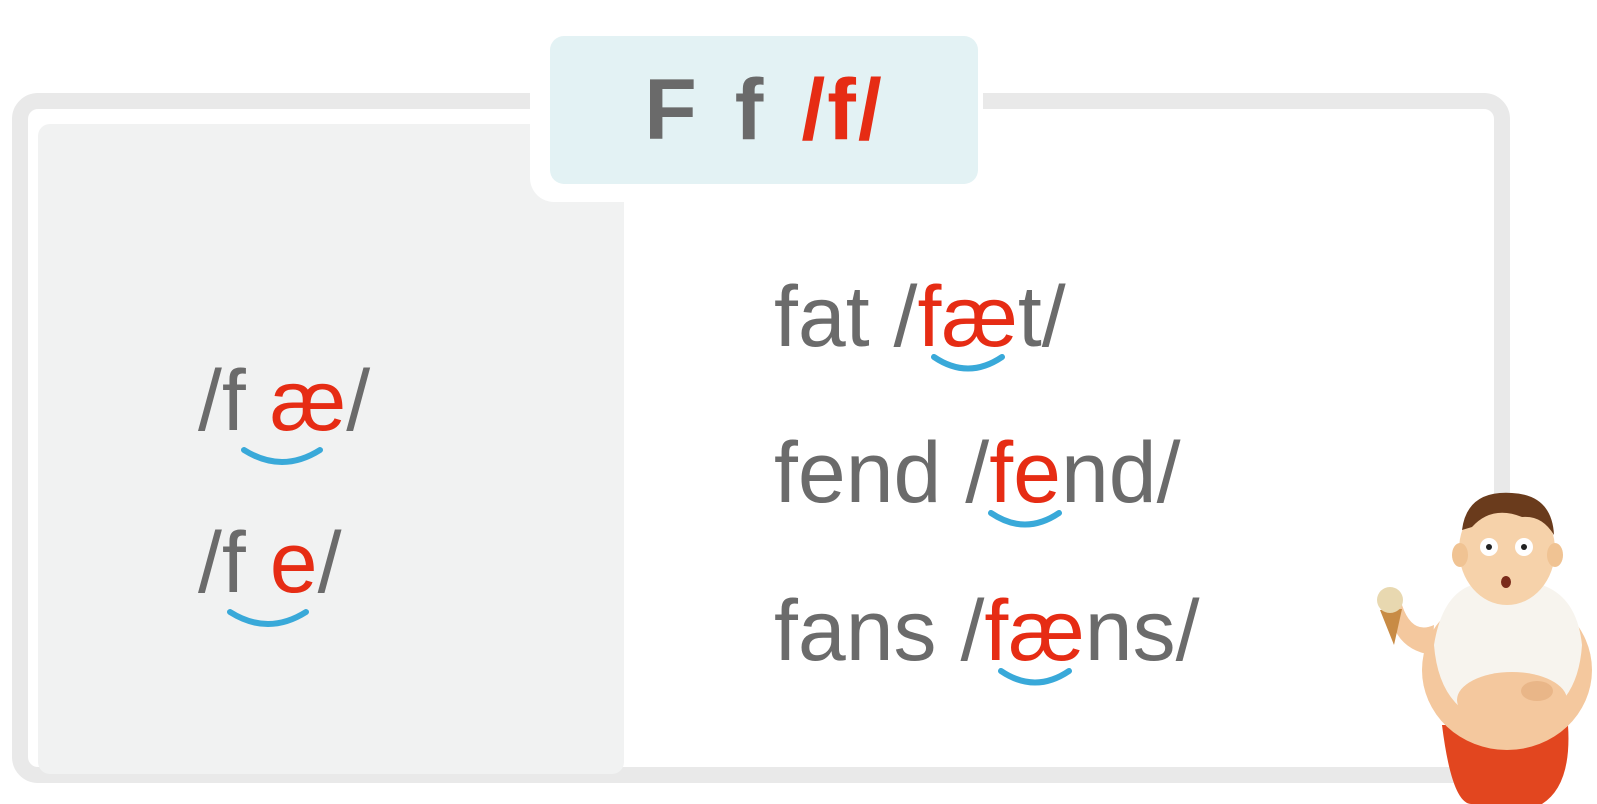 This screenshot has height=804, width=1597. What do you see at coordinates (842, 109) in the screenshot?
I see `title-ipa-symbol: /f/` at bounding box center [842, 109].